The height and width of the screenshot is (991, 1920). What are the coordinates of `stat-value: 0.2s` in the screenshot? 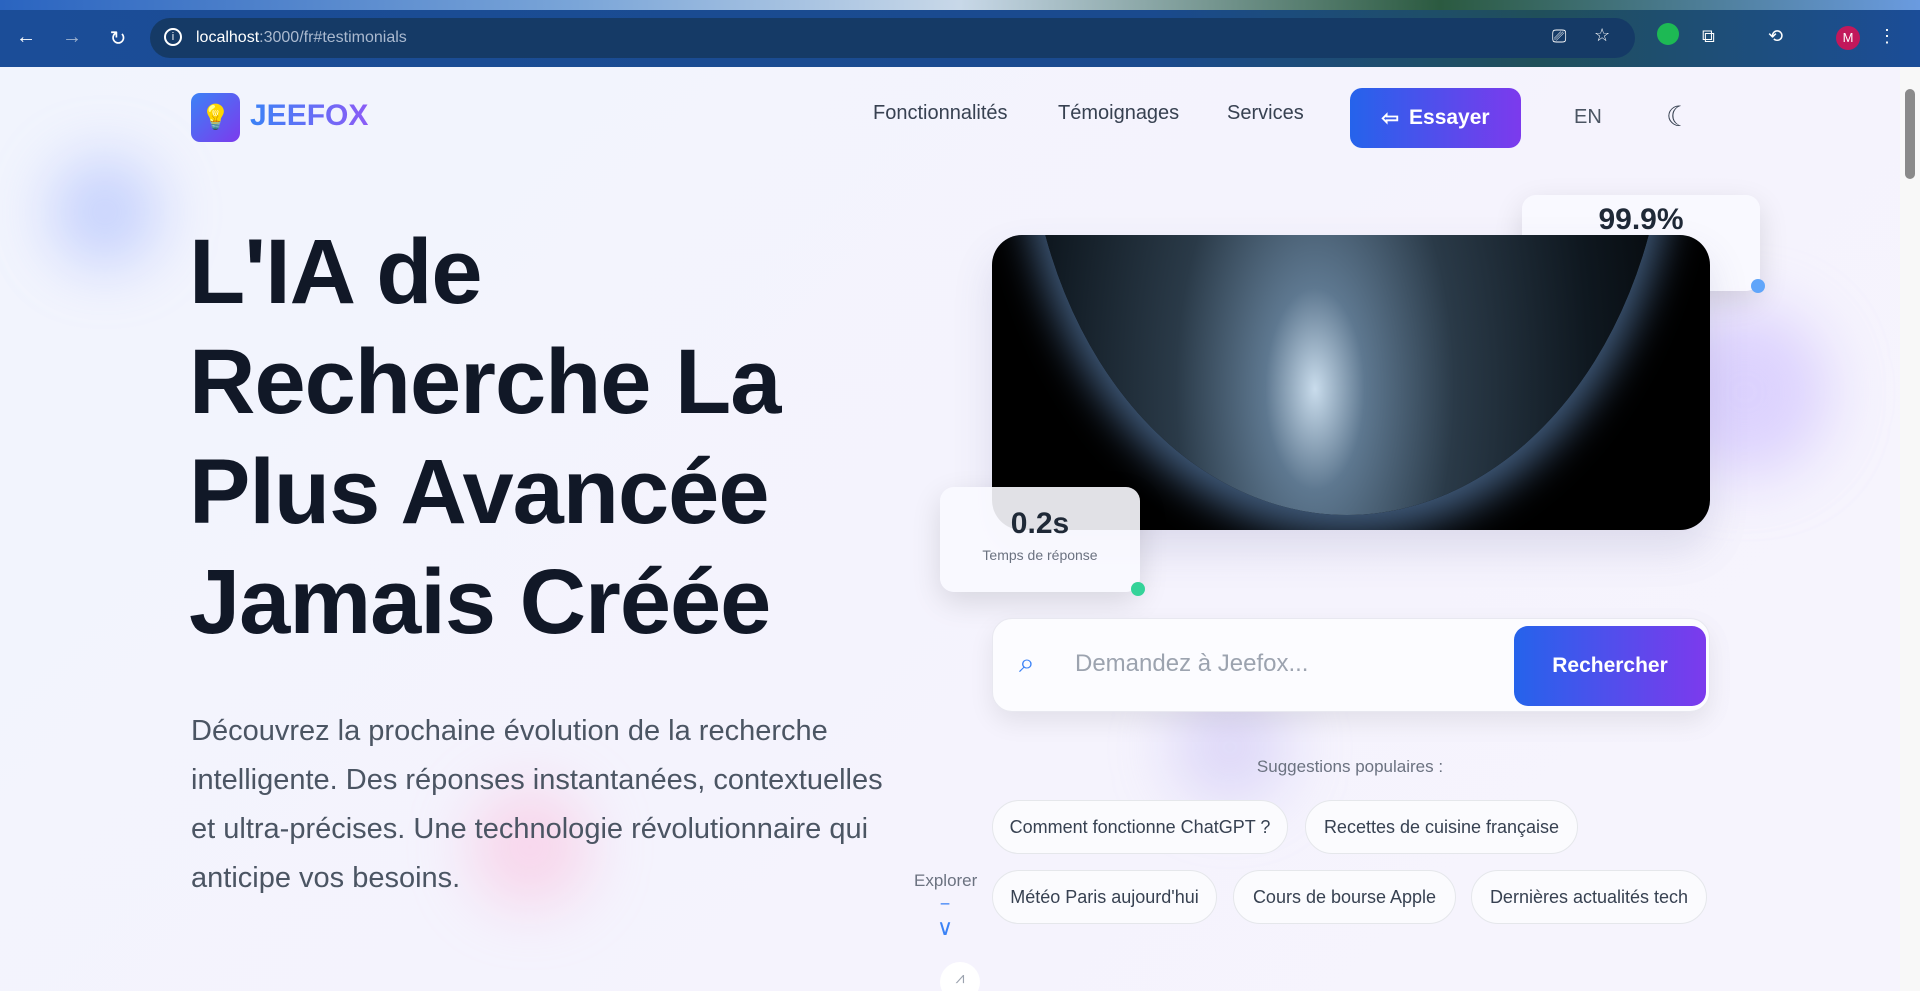 It's located at (1040, 523).